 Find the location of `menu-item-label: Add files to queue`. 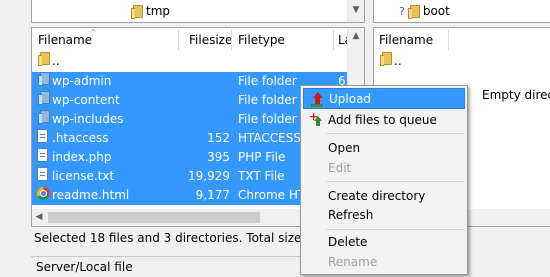

menu-item-label: Add files to queue is located at coordinates (382, 120).